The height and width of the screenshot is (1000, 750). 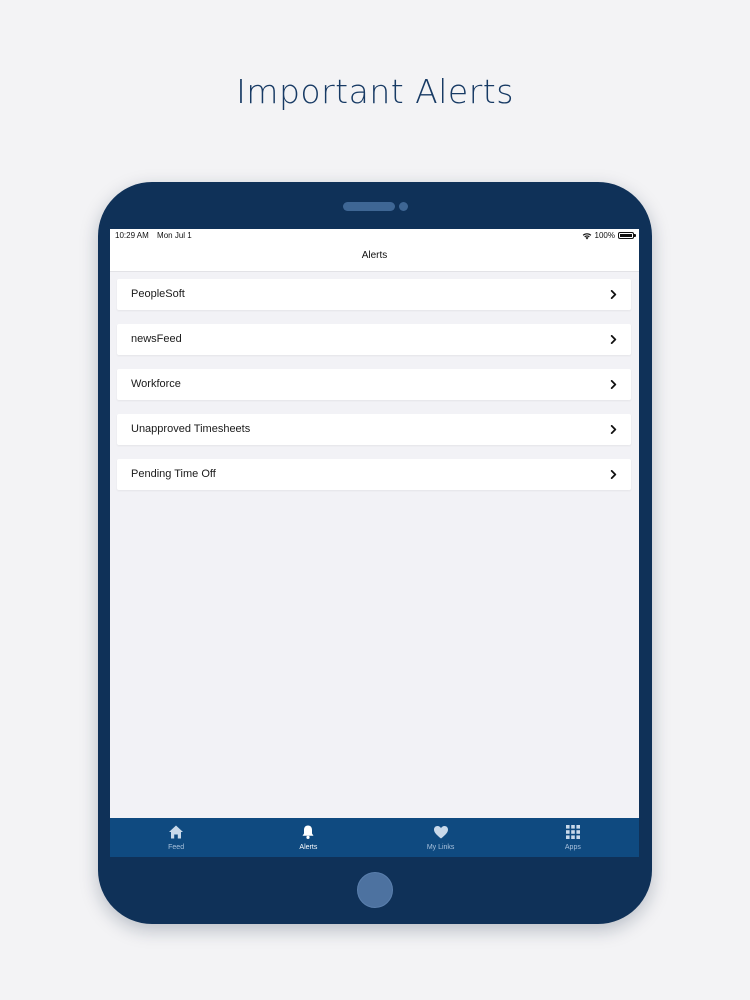 I want to click on nav-bar: Alerts, so click(x=374, y=257).